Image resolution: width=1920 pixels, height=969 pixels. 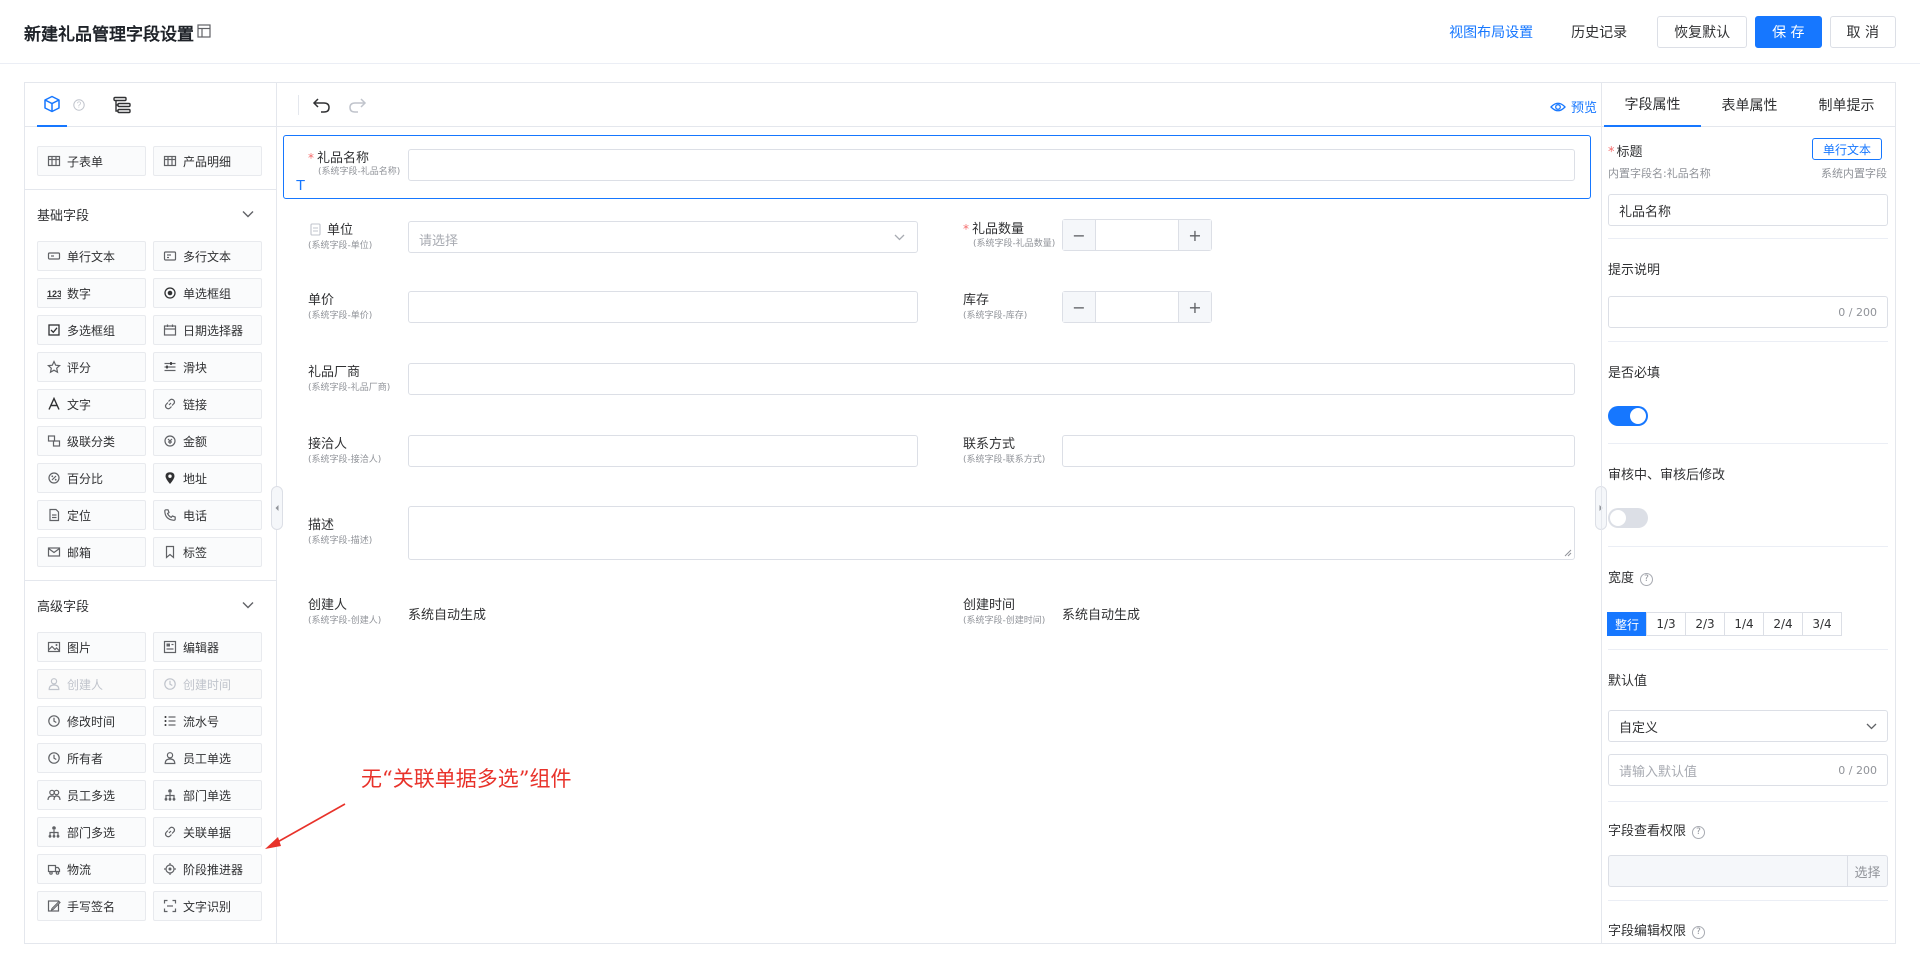 I want to click on history-link: 历史记录, so click(x=1599, y=32).